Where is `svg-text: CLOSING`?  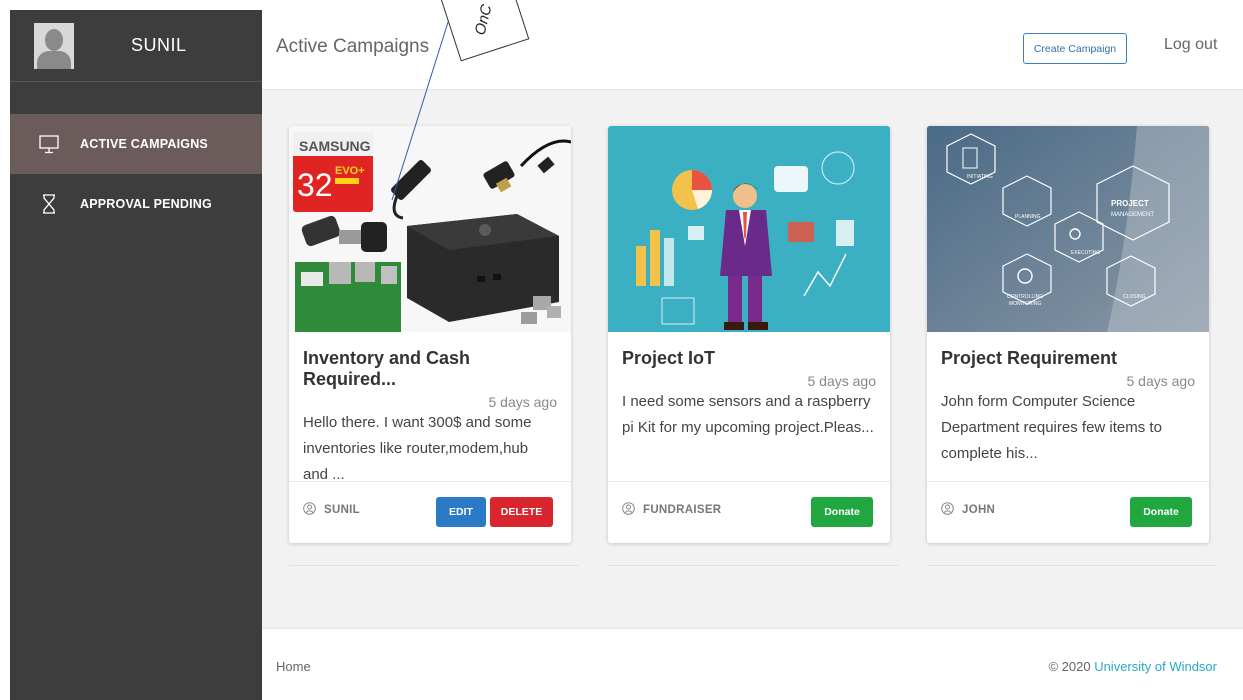
svg-text: CLOSING is located at coordinates (1134, 297).